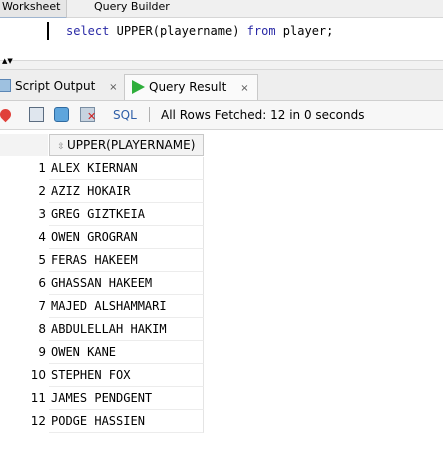 The width and height of the screenshot is (443, 470). I want to click on table-row: 7 MAJED ALSHAMMARI, so click(221, 306).